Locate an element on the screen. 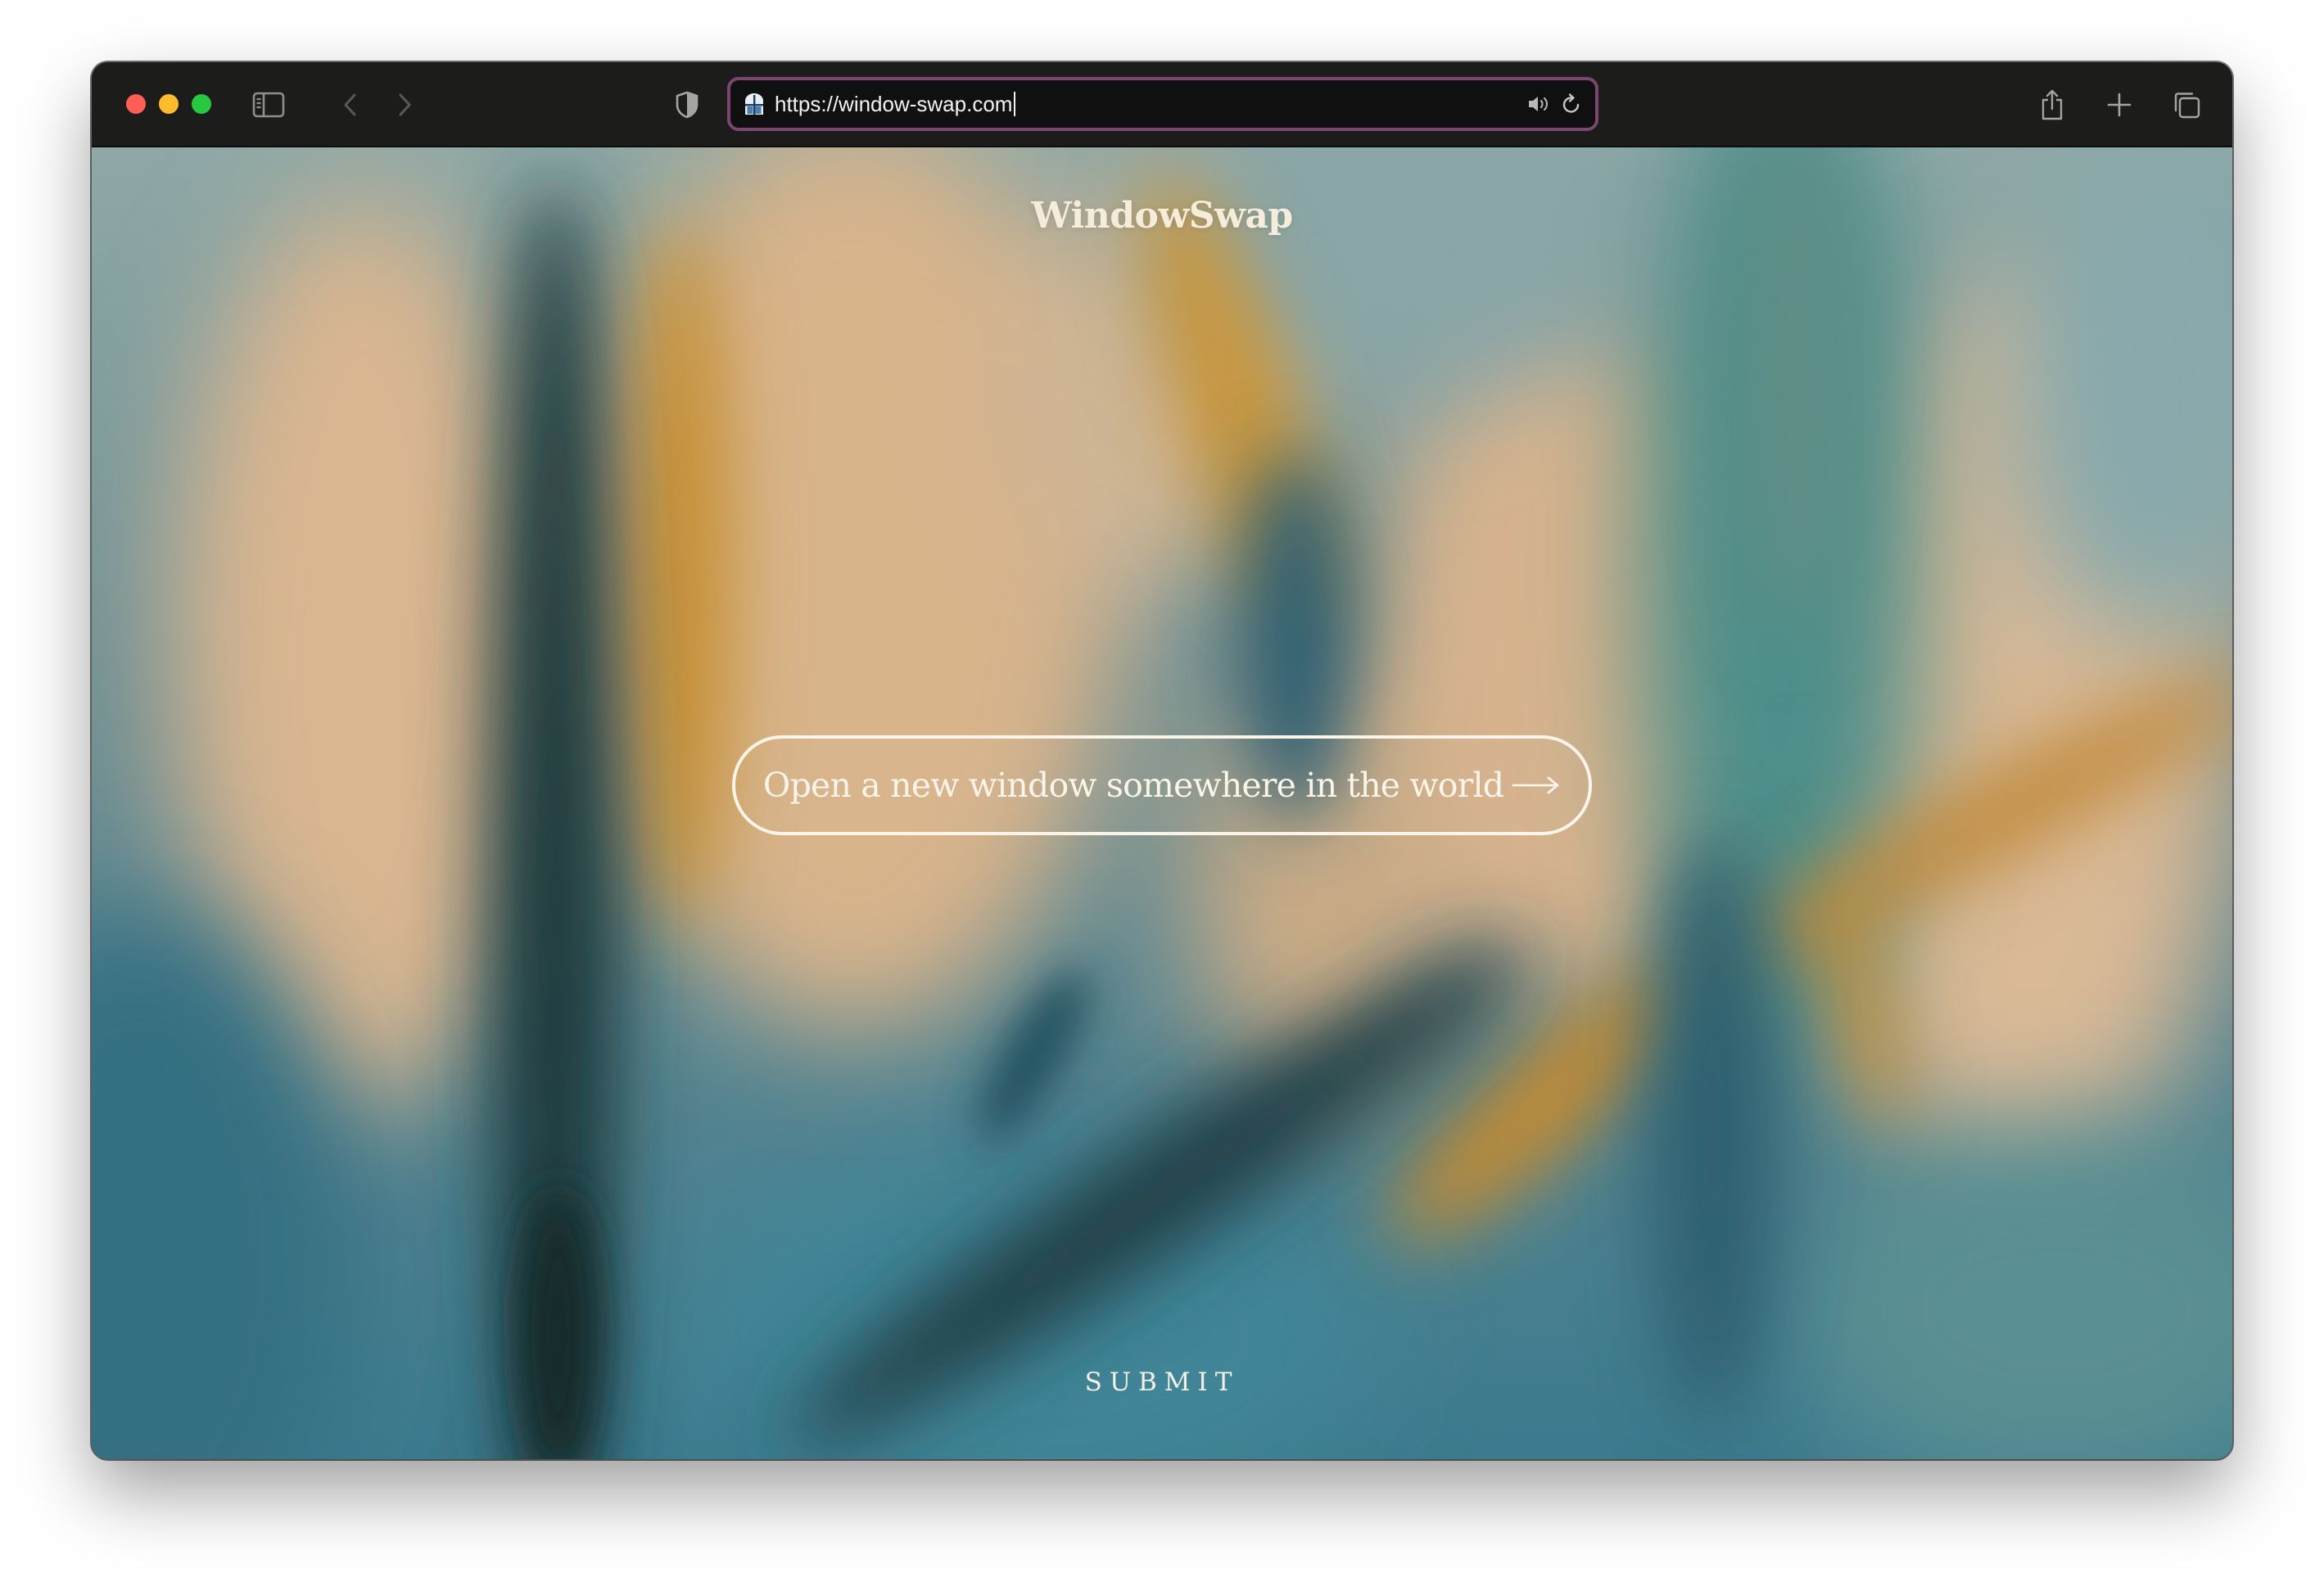 This screenshot has width=2324, height=1582. tab-overview-button is located at coordinates (2186, 104).